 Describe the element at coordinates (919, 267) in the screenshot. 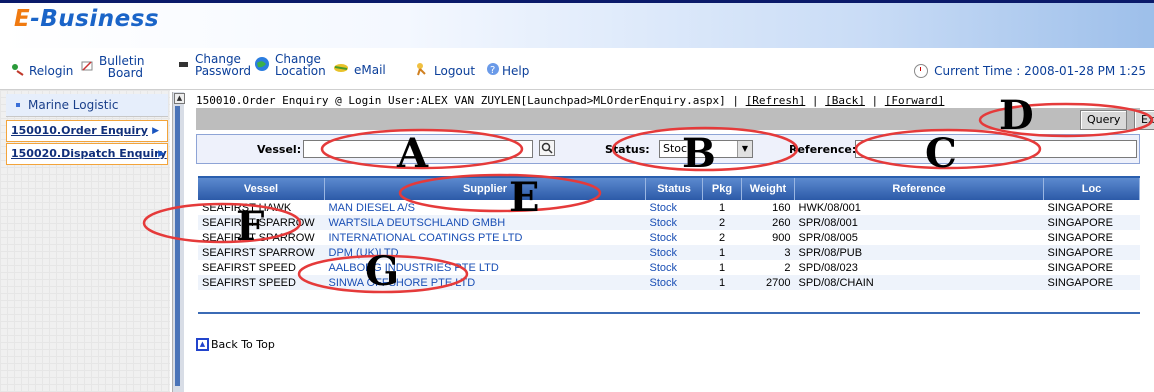

I see `reference-cell: SPD/08/023` at that location.